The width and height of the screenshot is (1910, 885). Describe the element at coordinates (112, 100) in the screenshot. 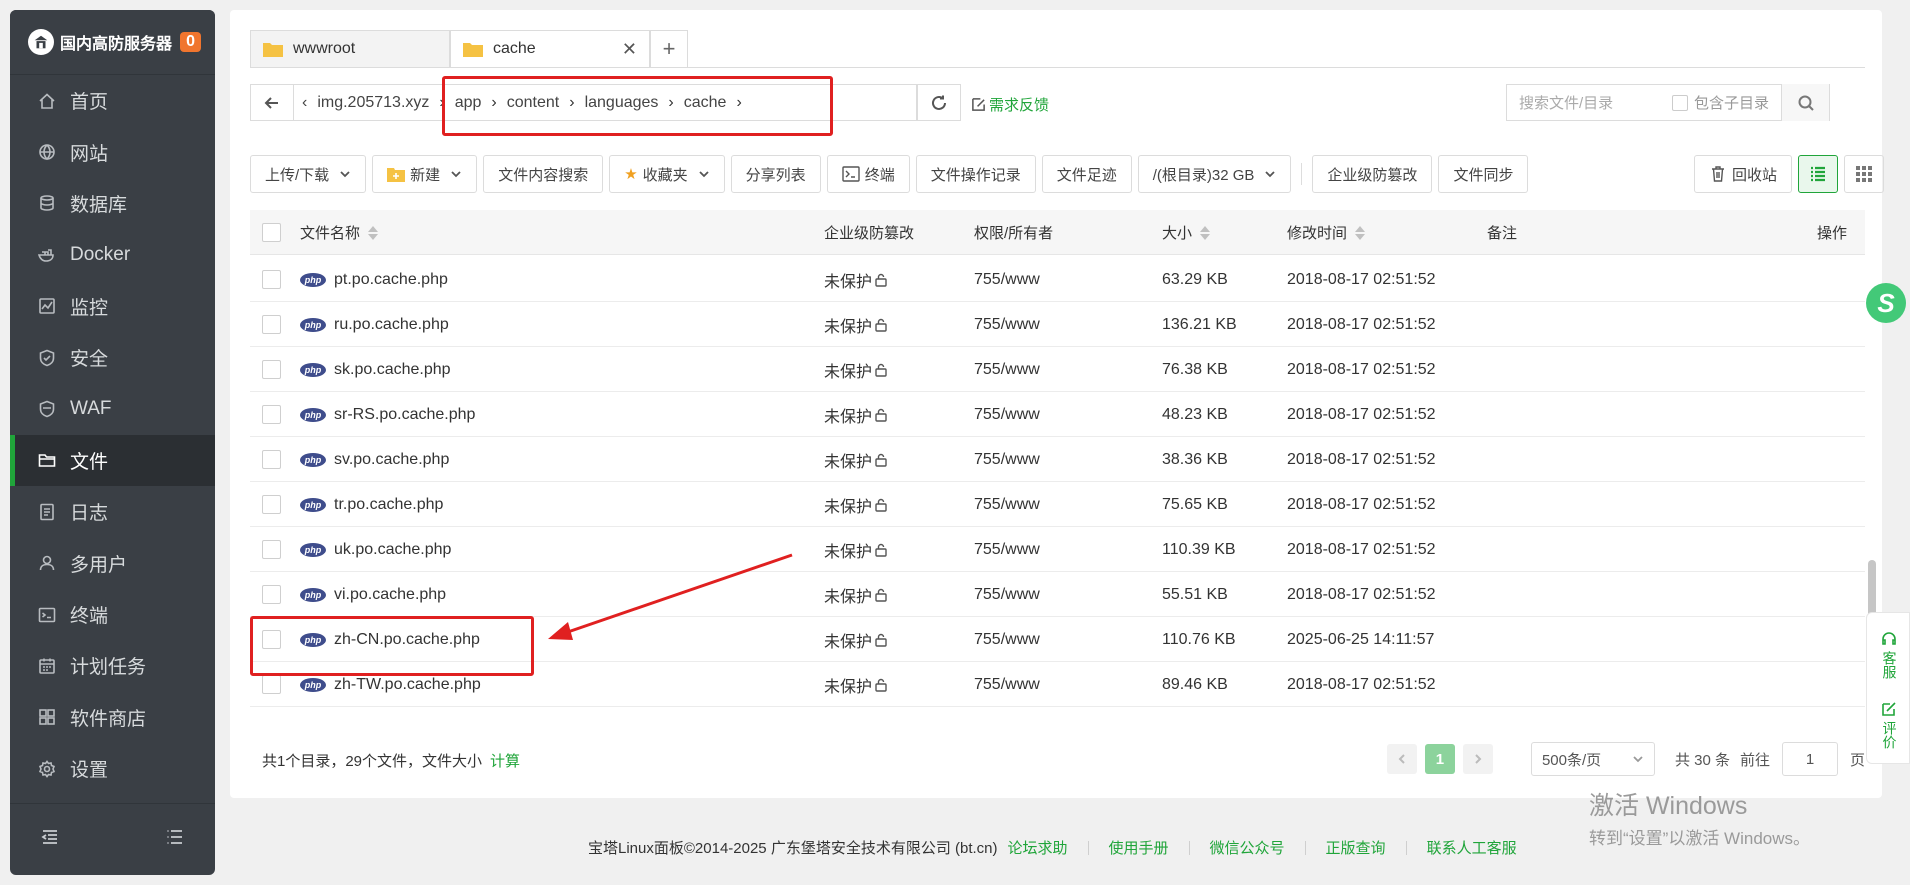

I see `sidebar-item-home: 首页` at that location.